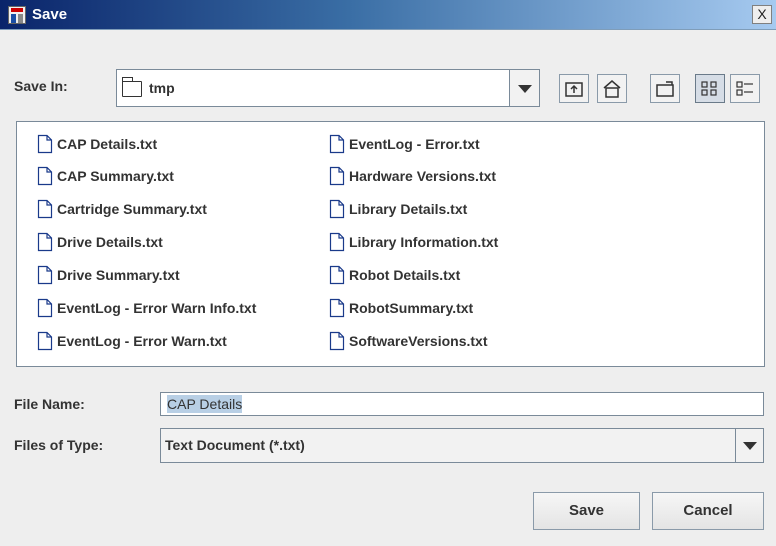 The height and width of the screenshot is (546, 776). I want to click on save-in-dropdown: tmp, so click(328, 88).